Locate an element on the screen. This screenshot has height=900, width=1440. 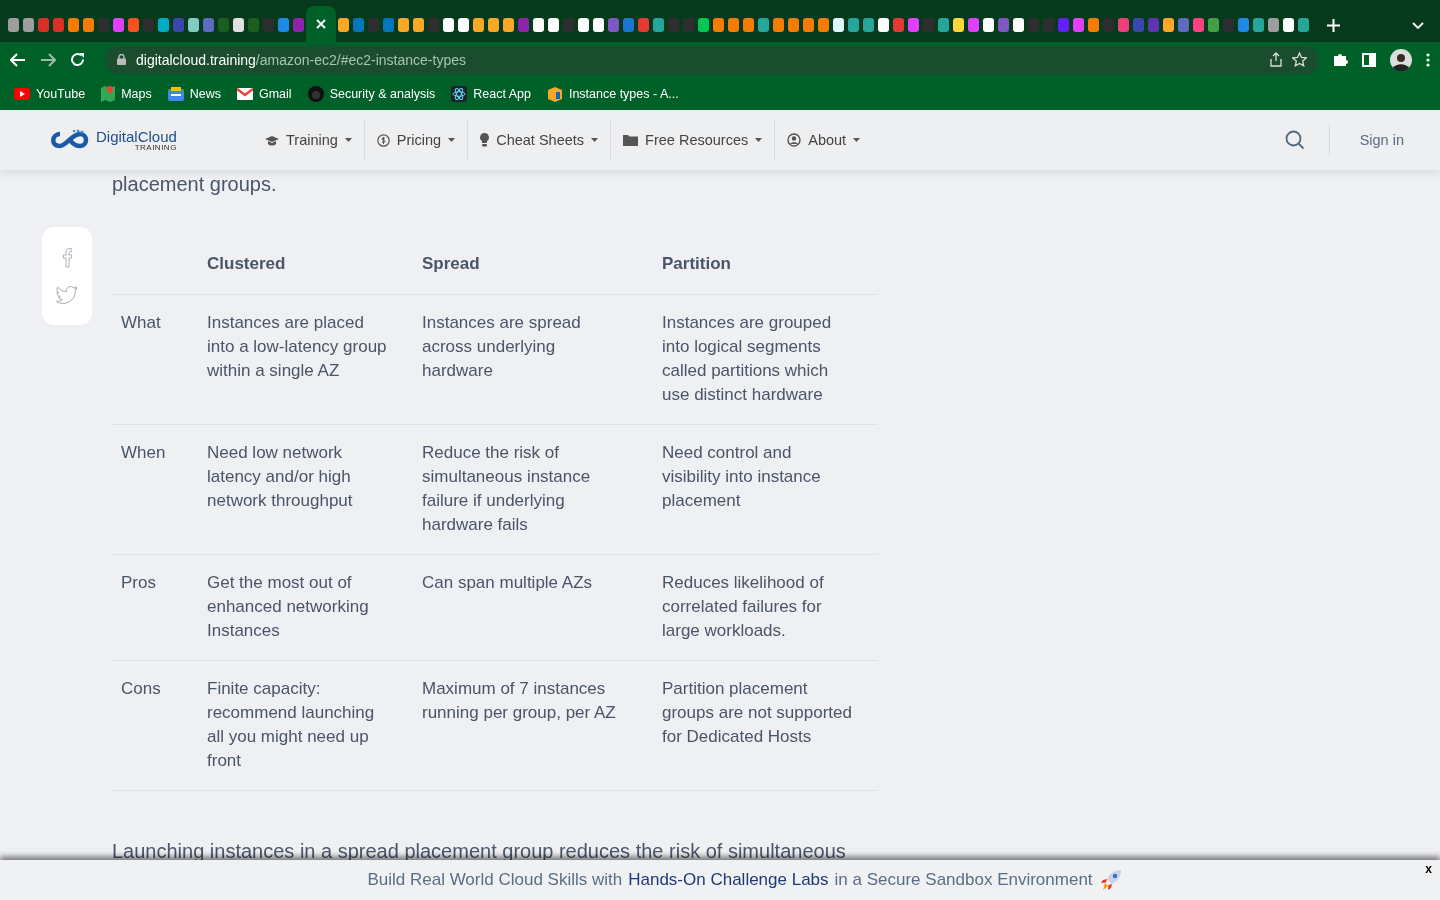
bookmark: React App is located at coordinates (491, 93).